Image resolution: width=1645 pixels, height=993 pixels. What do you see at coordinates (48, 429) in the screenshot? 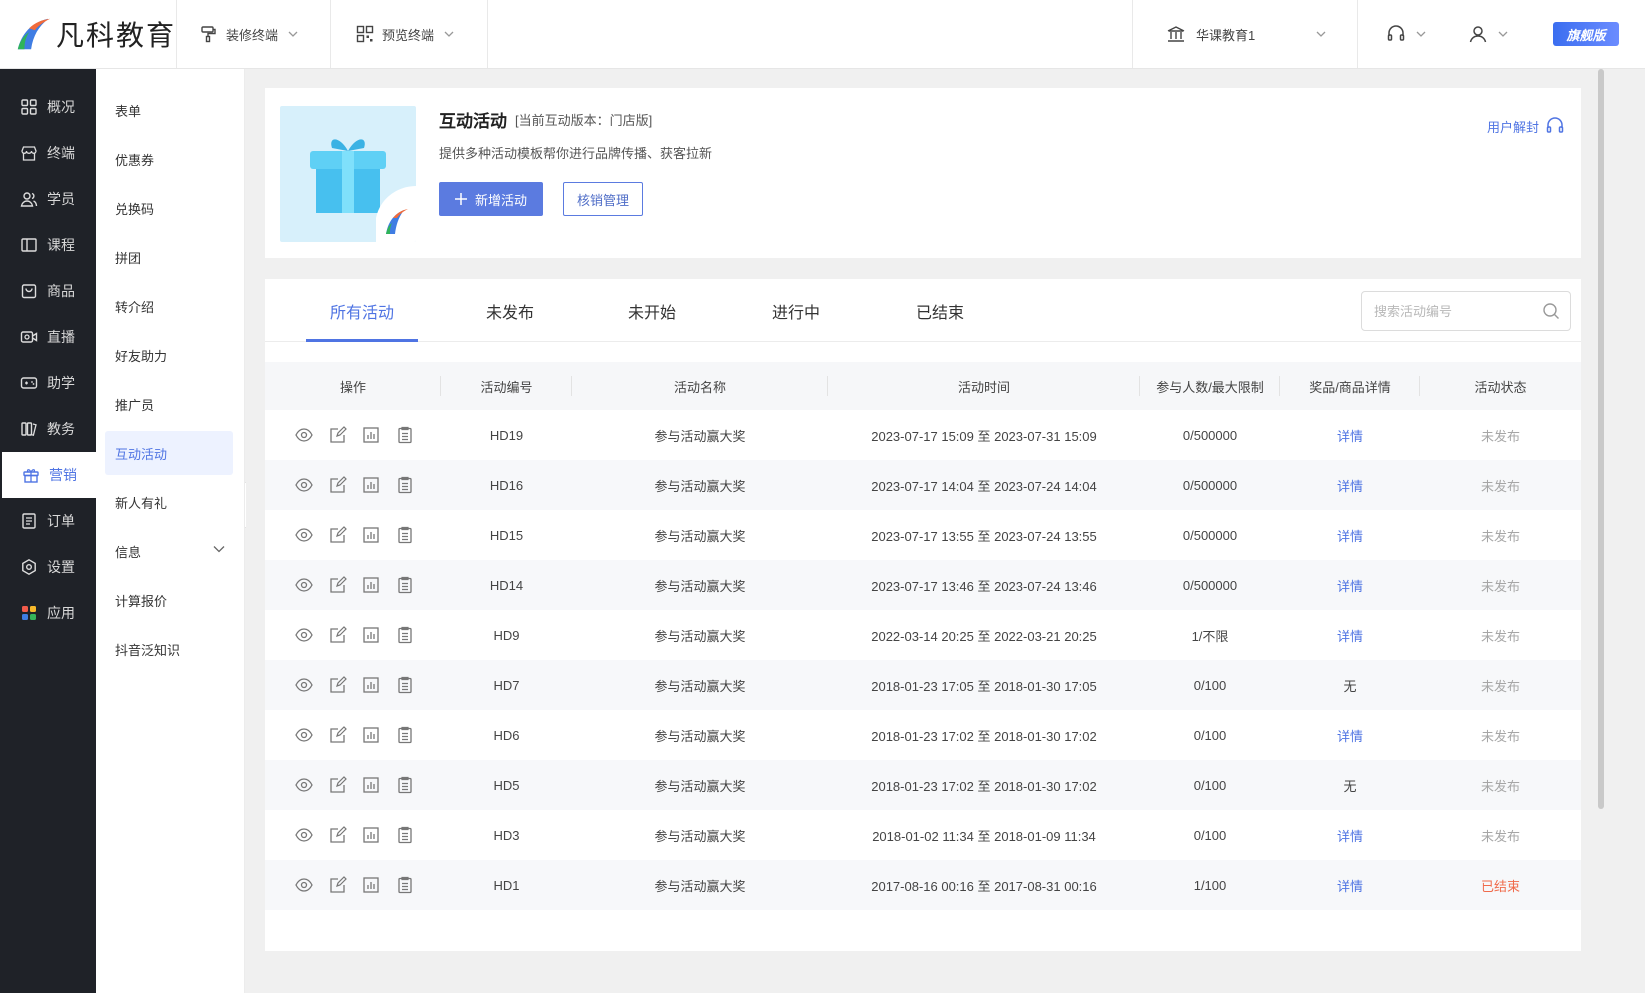
I see `nav-item-academic: 教务` at bounding box center [48, 429].